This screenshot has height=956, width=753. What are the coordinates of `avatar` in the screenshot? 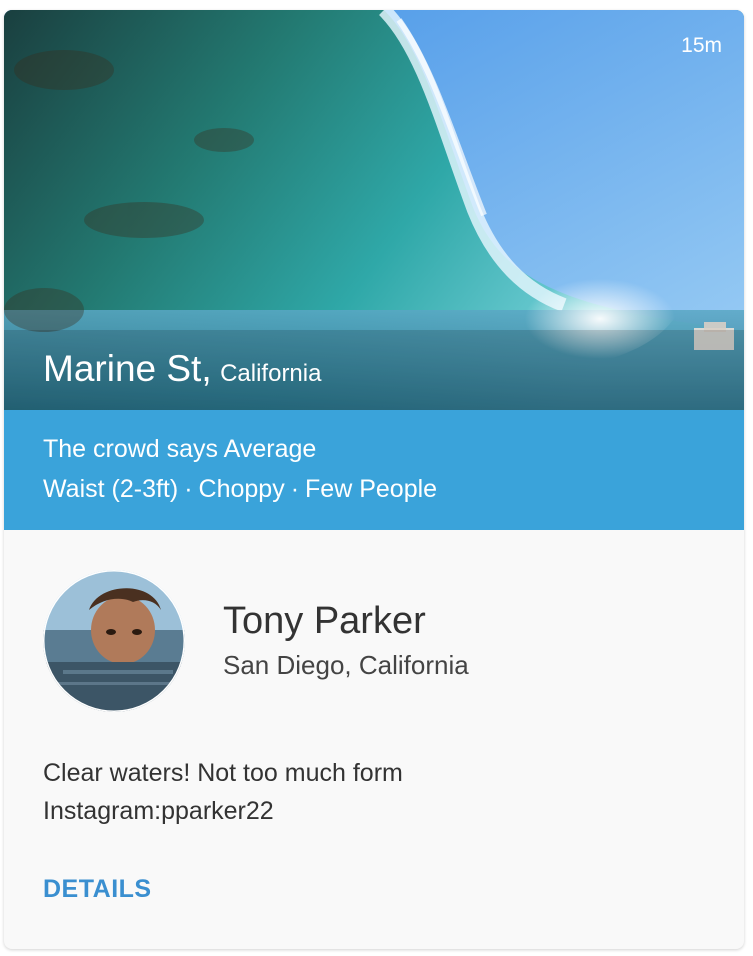 It's located at (114, 641).